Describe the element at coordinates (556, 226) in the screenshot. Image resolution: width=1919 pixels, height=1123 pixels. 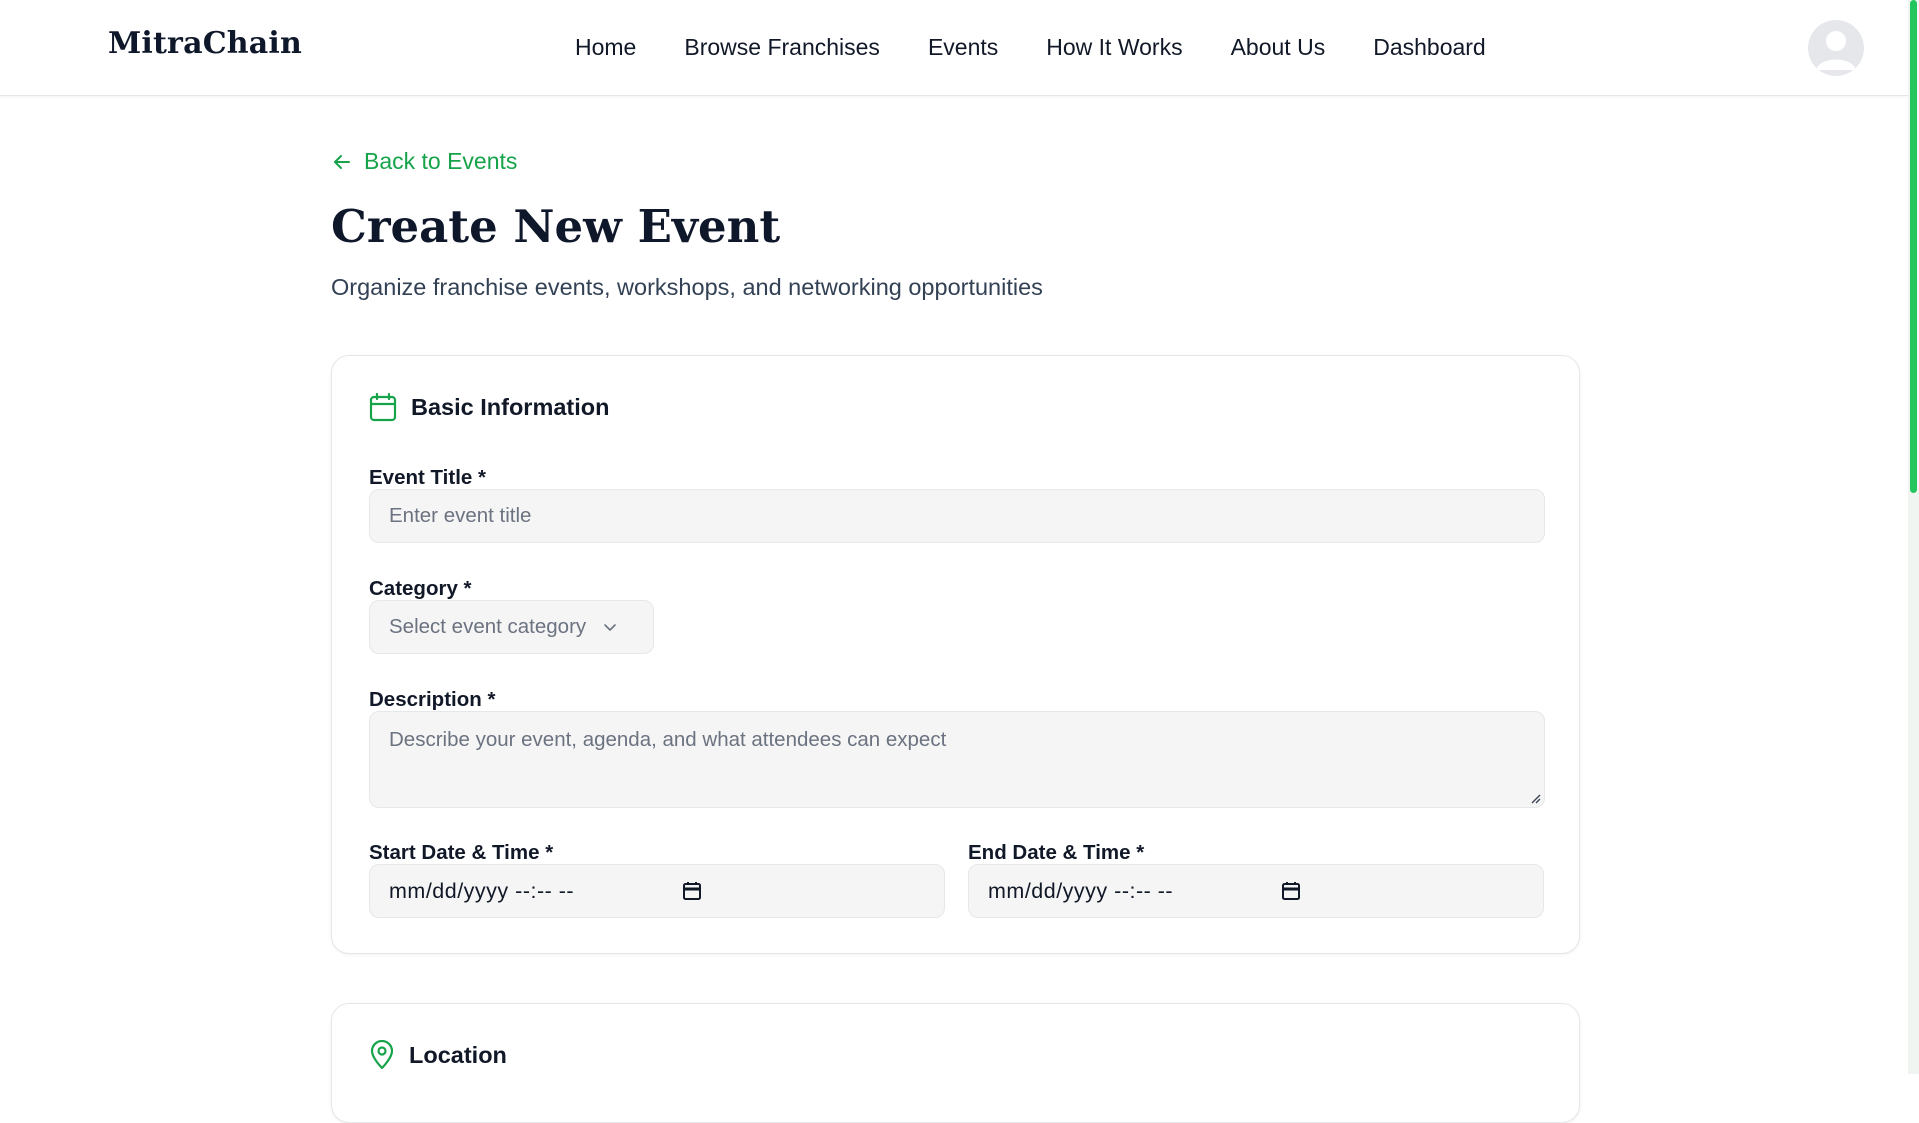
I see `page-title: Create New Event` at that location.